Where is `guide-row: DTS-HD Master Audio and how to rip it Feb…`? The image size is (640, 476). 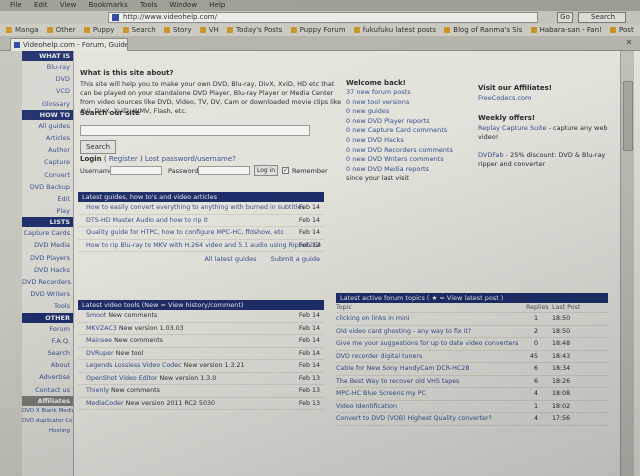
guide-row: DTS-HD Master Audio and how to rip it Feb… is located at coordinates (201, 221).